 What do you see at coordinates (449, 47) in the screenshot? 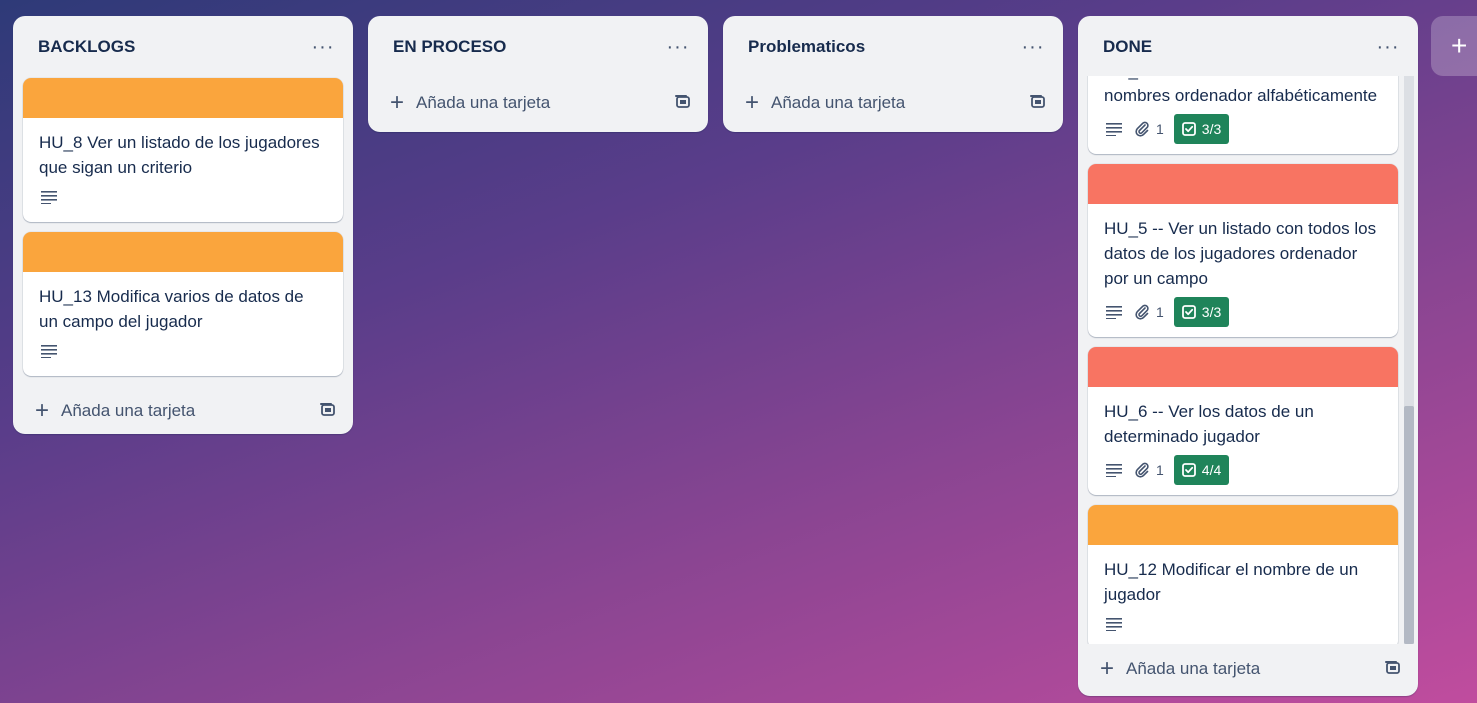
I see `list-title: EN PROCESO` at bounding box center [449, 47].